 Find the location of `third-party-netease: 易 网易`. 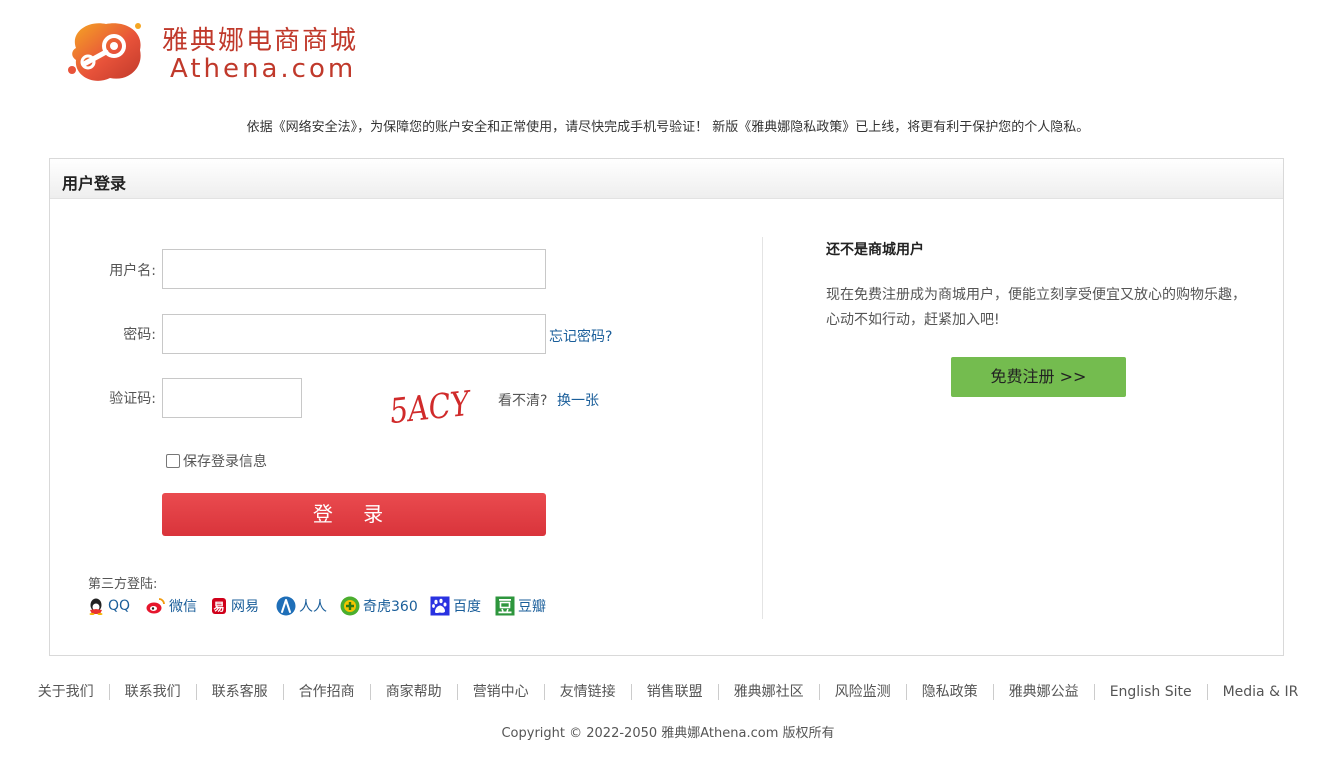

third-party-netease: 易 网易 is located at coordinates (234, 606).